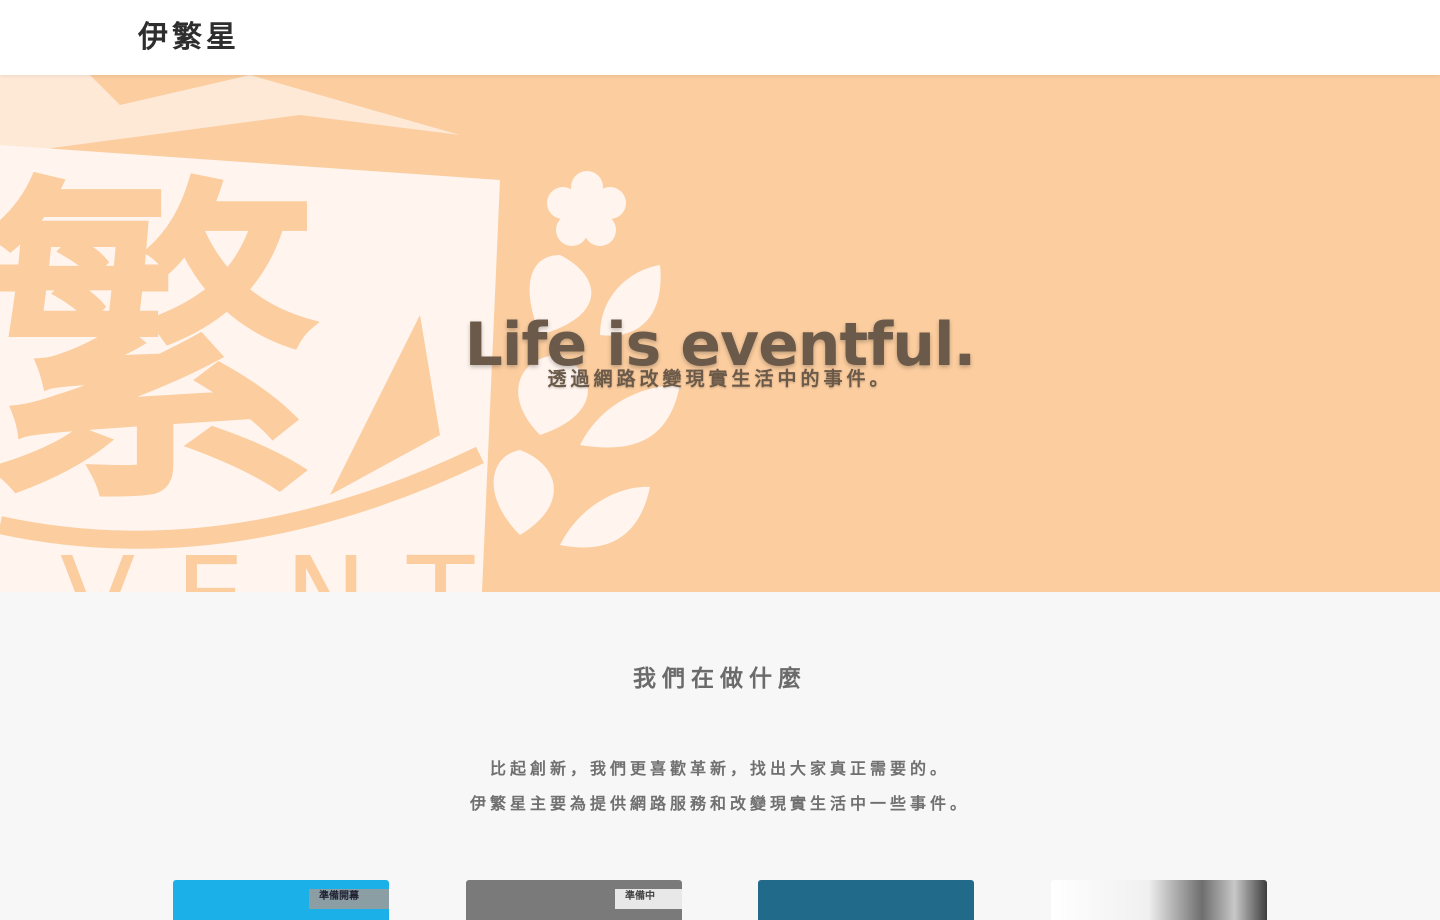 This screenshot has width=1440, height=920. I want to click on about-title: 我們在做什麼, so click(720, 679).